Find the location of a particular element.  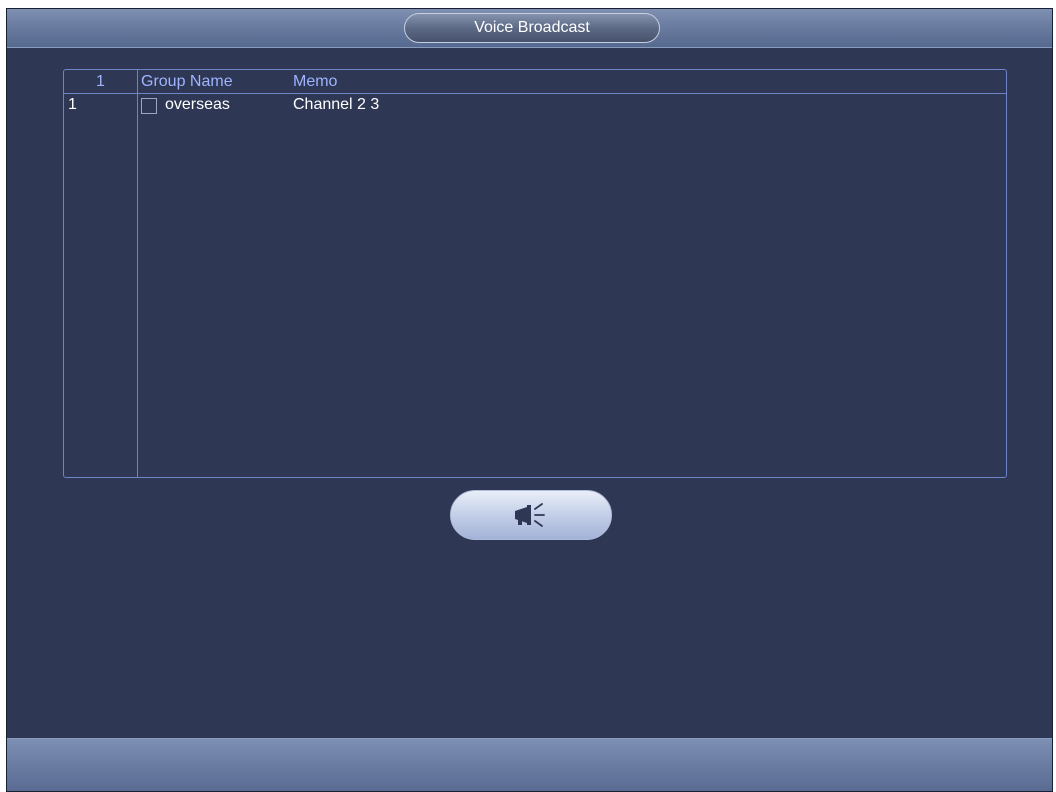

group-checkbox is located at coordinates (149, 106).